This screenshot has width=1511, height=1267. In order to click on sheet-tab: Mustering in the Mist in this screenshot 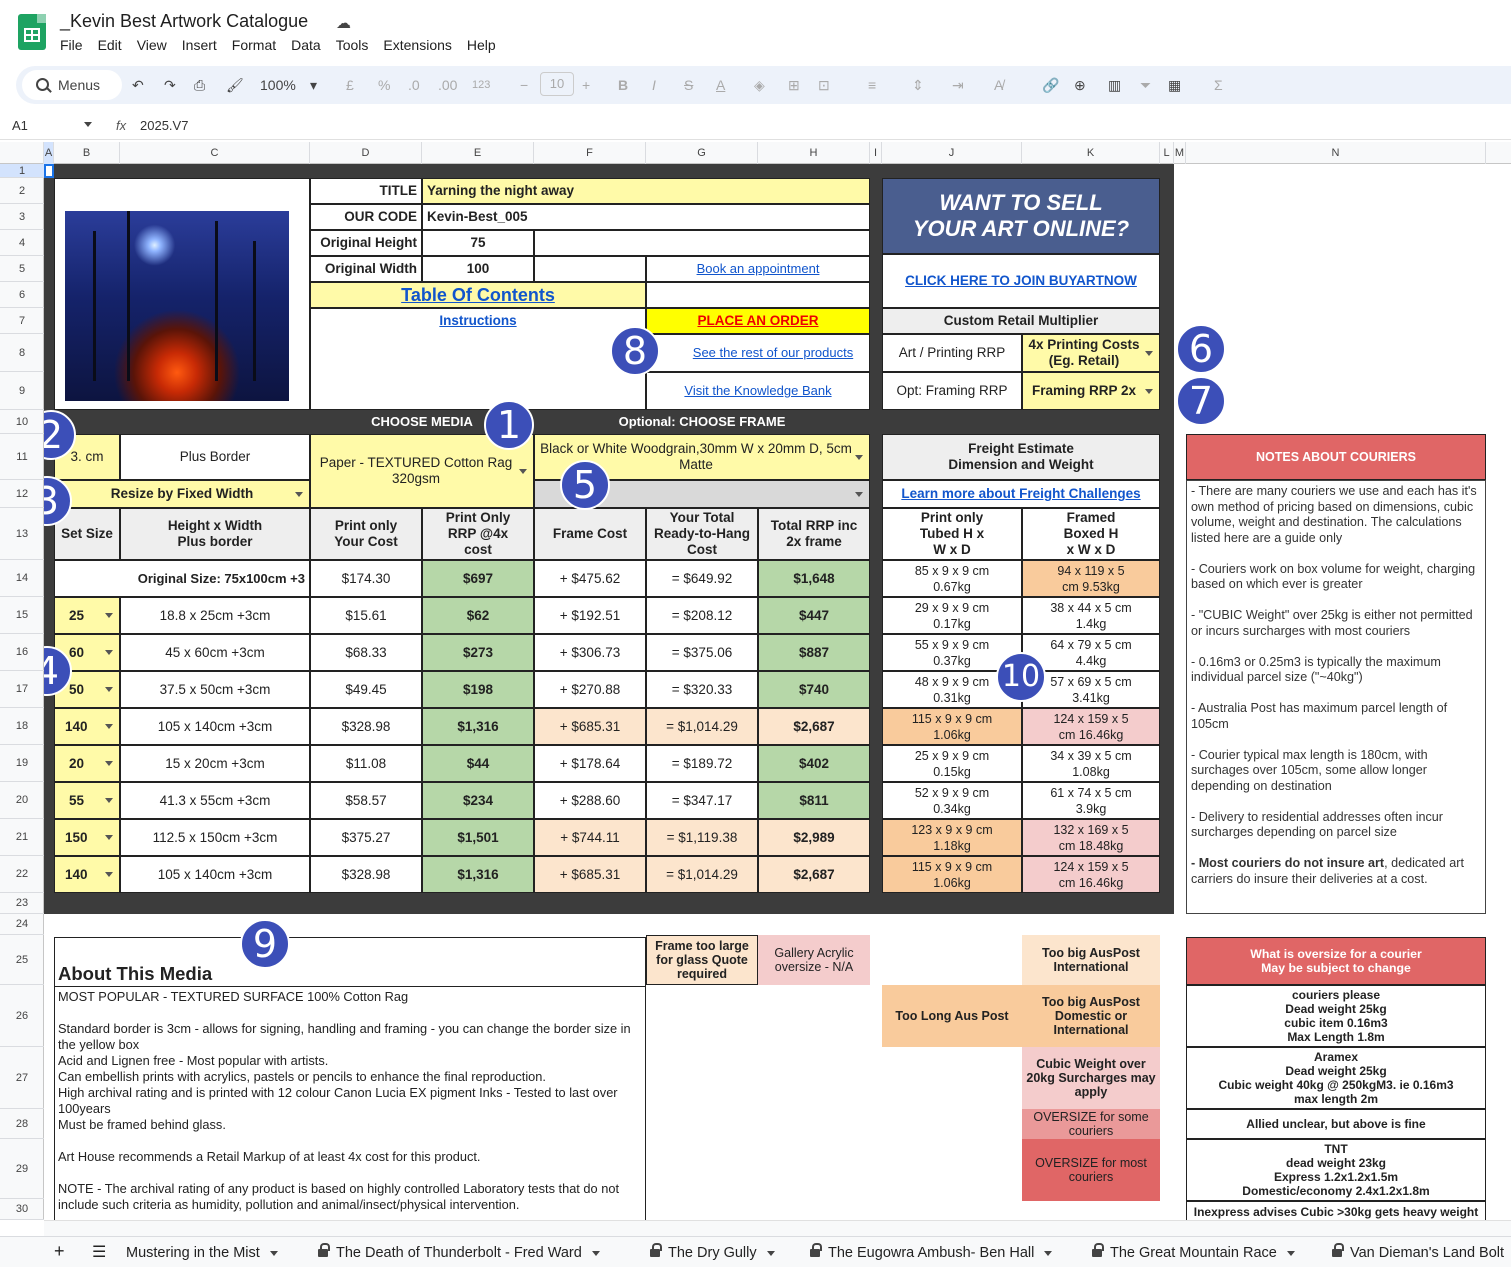, I will do `click(202, 1253)`.